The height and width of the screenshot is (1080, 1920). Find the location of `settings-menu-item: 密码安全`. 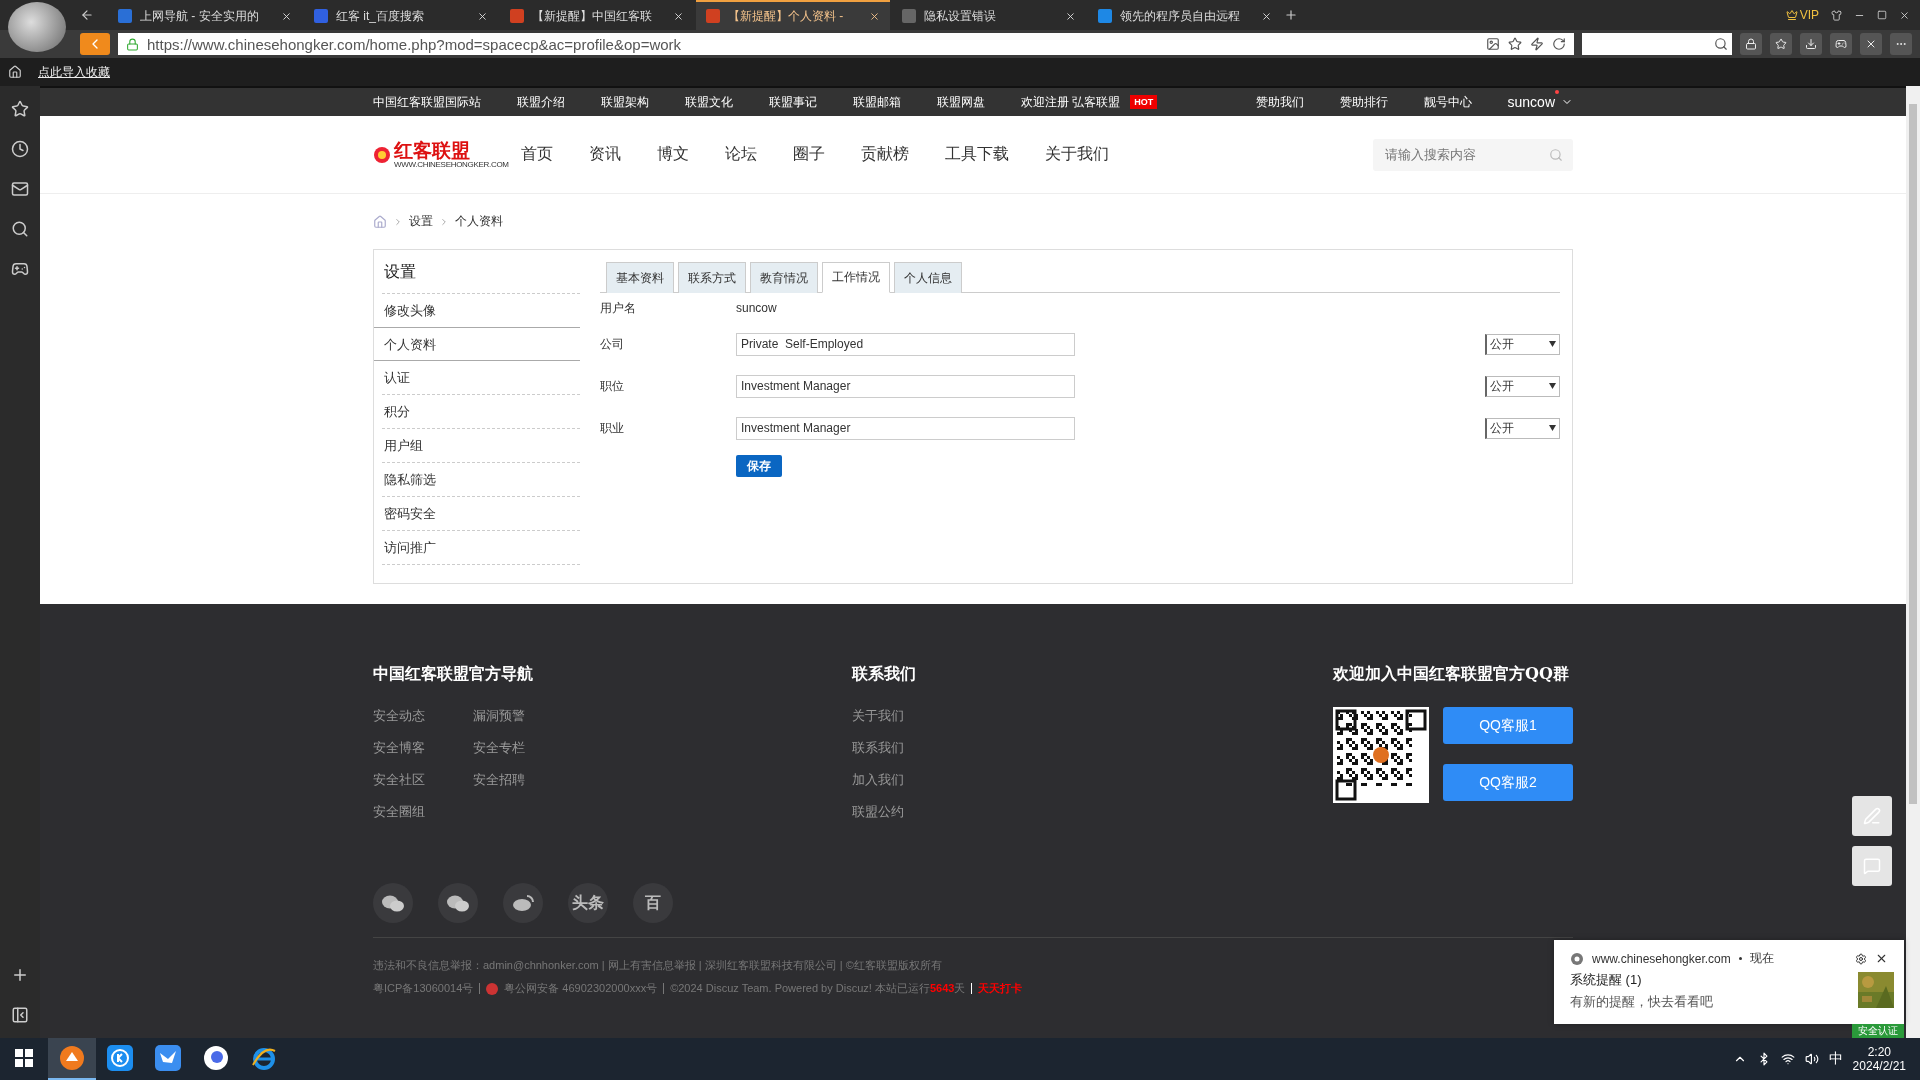

settings-menu-item: 密码安全 is located at coordinates (481, 514).